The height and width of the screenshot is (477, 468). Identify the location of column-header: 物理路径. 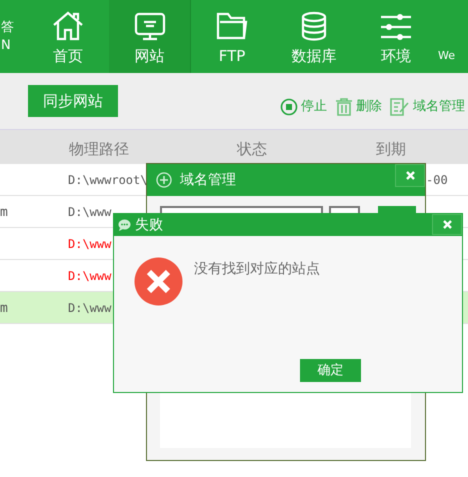
(99, 149).